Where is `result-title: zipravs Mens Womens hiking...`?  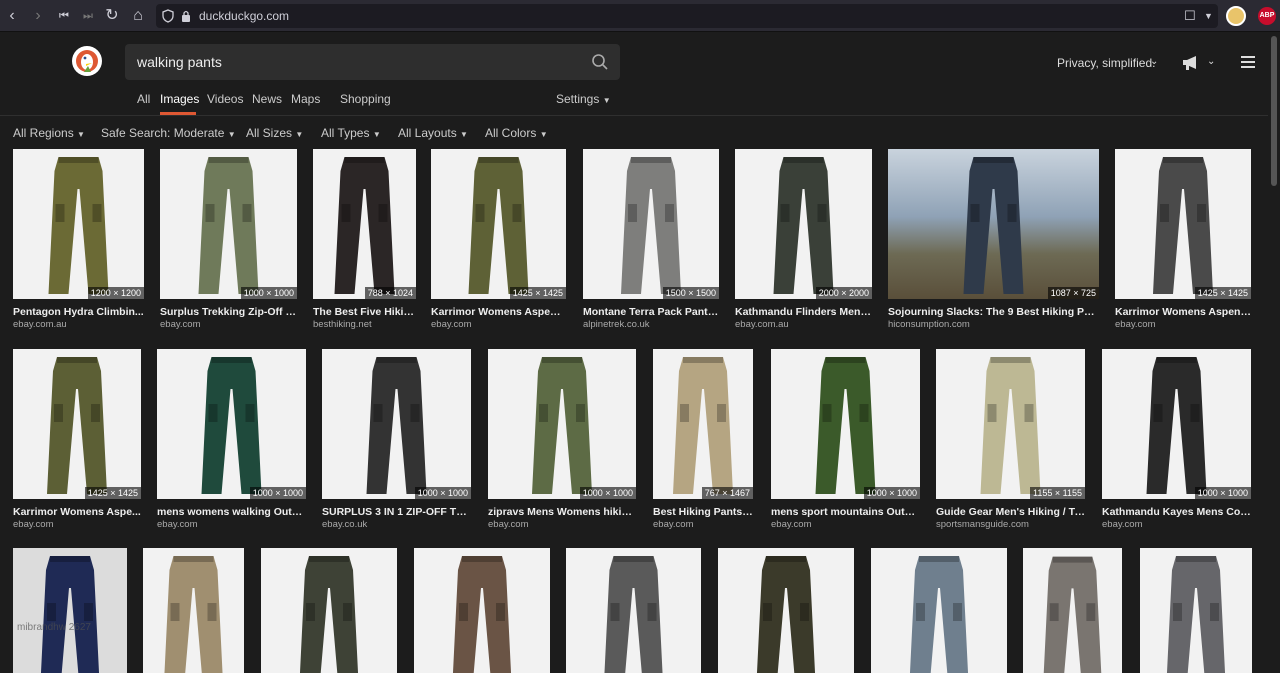 result-title: zipravs Mens Womens hiking... is located at coordinates (562, 512).